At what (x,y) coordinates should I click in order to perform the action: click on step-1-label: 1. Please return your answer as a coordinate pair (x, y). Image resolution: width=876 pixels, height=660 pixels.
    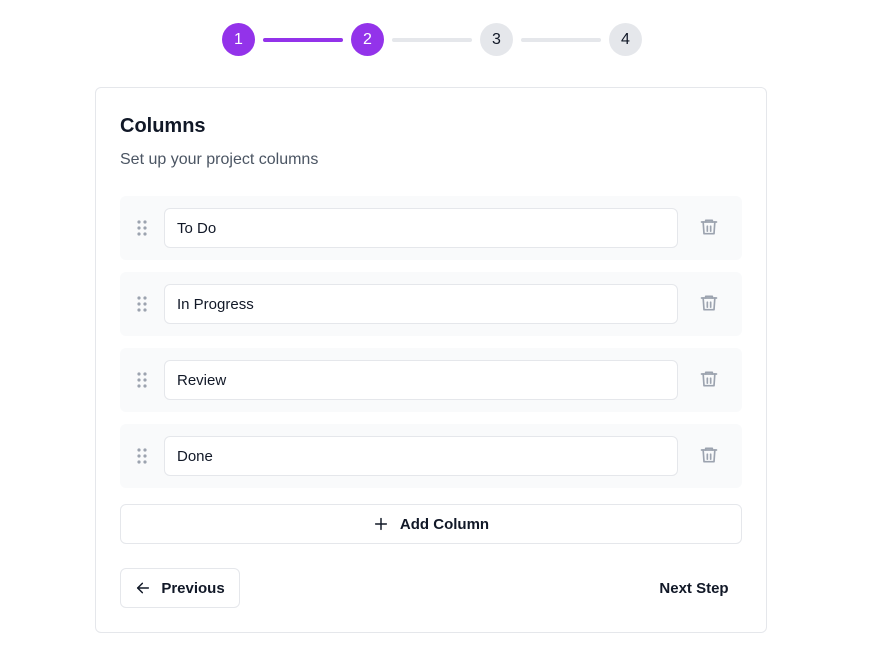
    Looking at the image, I should click on (238, 39).